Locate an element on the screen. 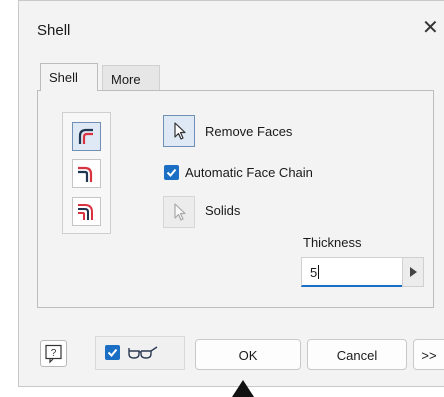  direction-group is located at coordinates (86, 173).